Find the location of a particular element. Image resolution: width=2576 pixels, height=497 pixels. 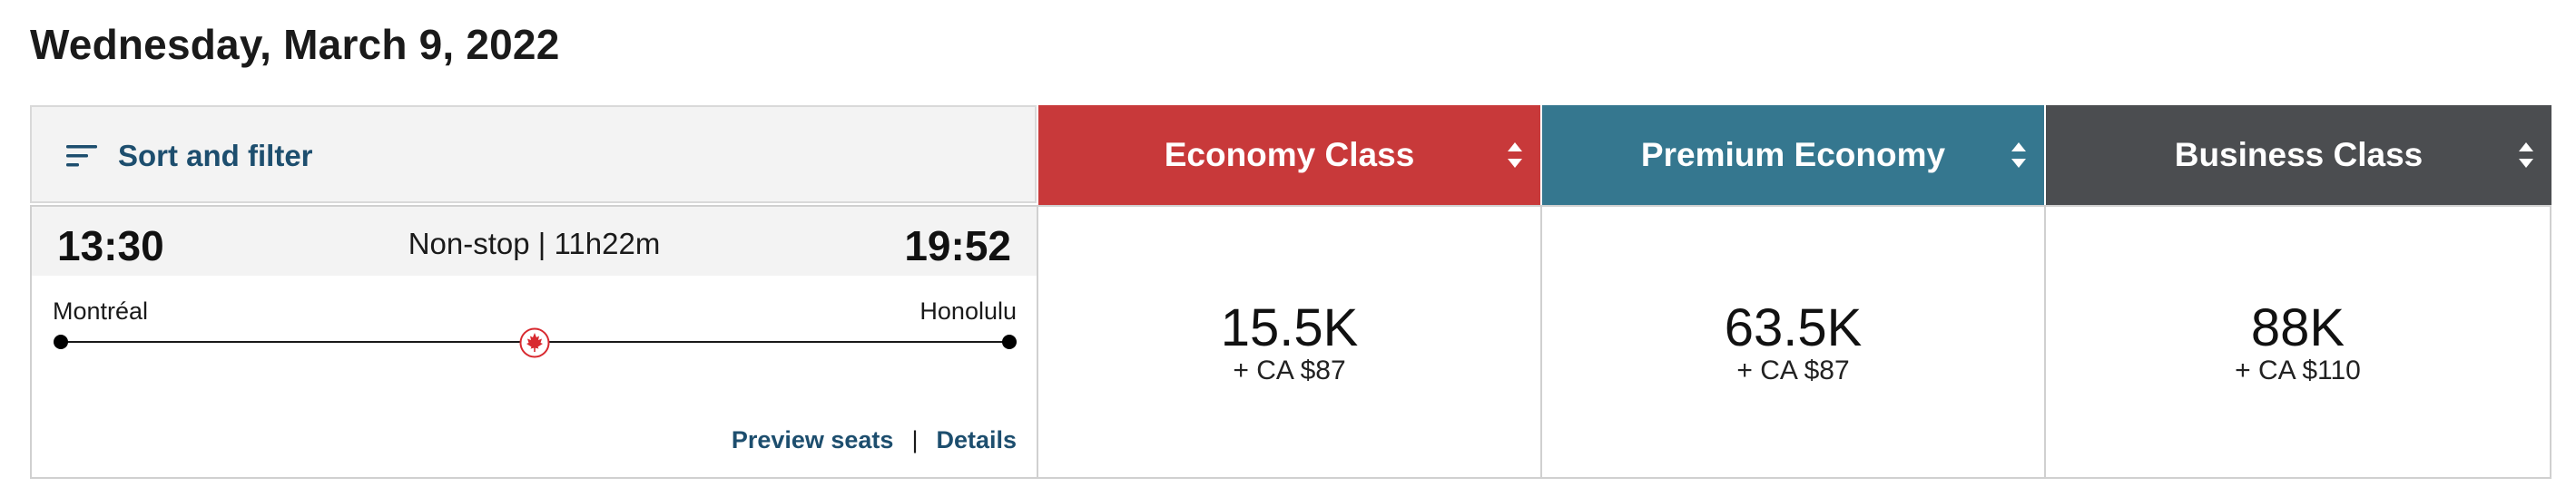

fare-premium-economy: 63.5K + CA $87 is located at coordinates (1794, 342).